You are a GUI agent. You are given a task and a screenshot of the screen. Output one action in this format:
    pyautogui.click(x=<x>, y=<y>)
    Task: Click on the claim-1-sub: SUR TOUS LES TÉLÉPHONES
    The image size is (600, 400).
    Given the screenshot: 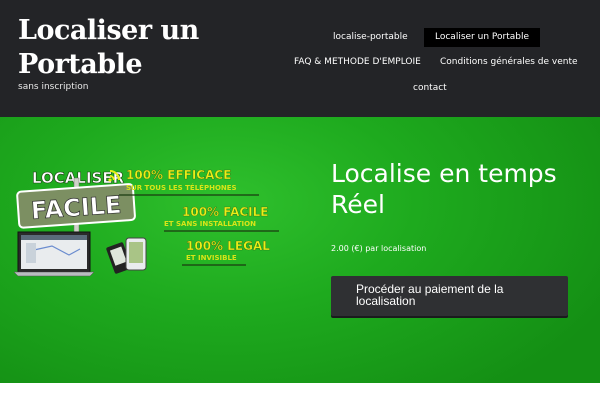 What is the action you would take?
    pyautogui.click(x=181, y=187)
    